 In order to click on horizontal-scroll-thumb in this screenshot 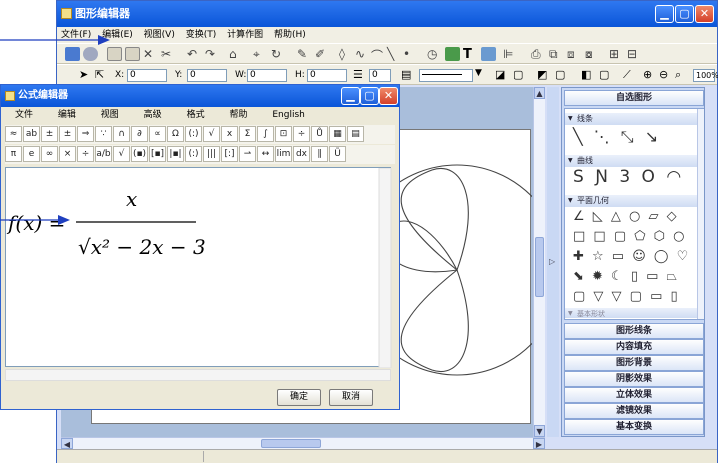, I will do `click(291, 443)`.